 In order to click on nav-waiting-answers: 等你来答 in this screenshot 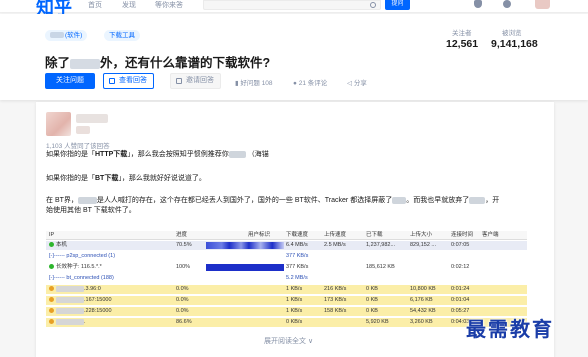, I will do `click(169, 5)`.